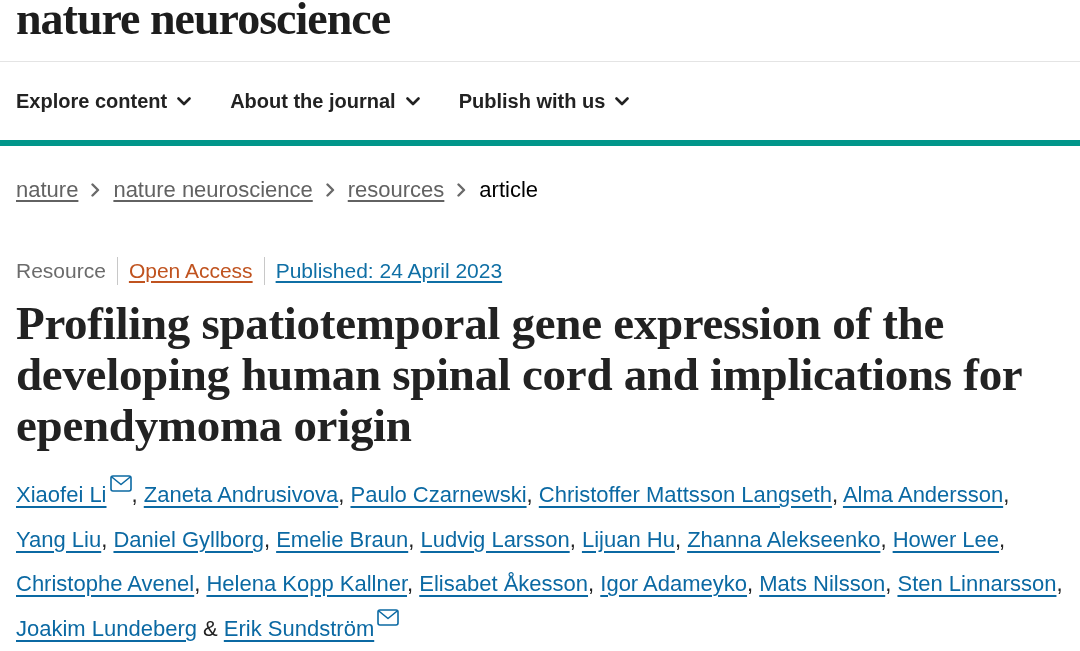 The image size is (1080, 651). I want to click on author-link: Sten Linnarsson, so click(977, 583).